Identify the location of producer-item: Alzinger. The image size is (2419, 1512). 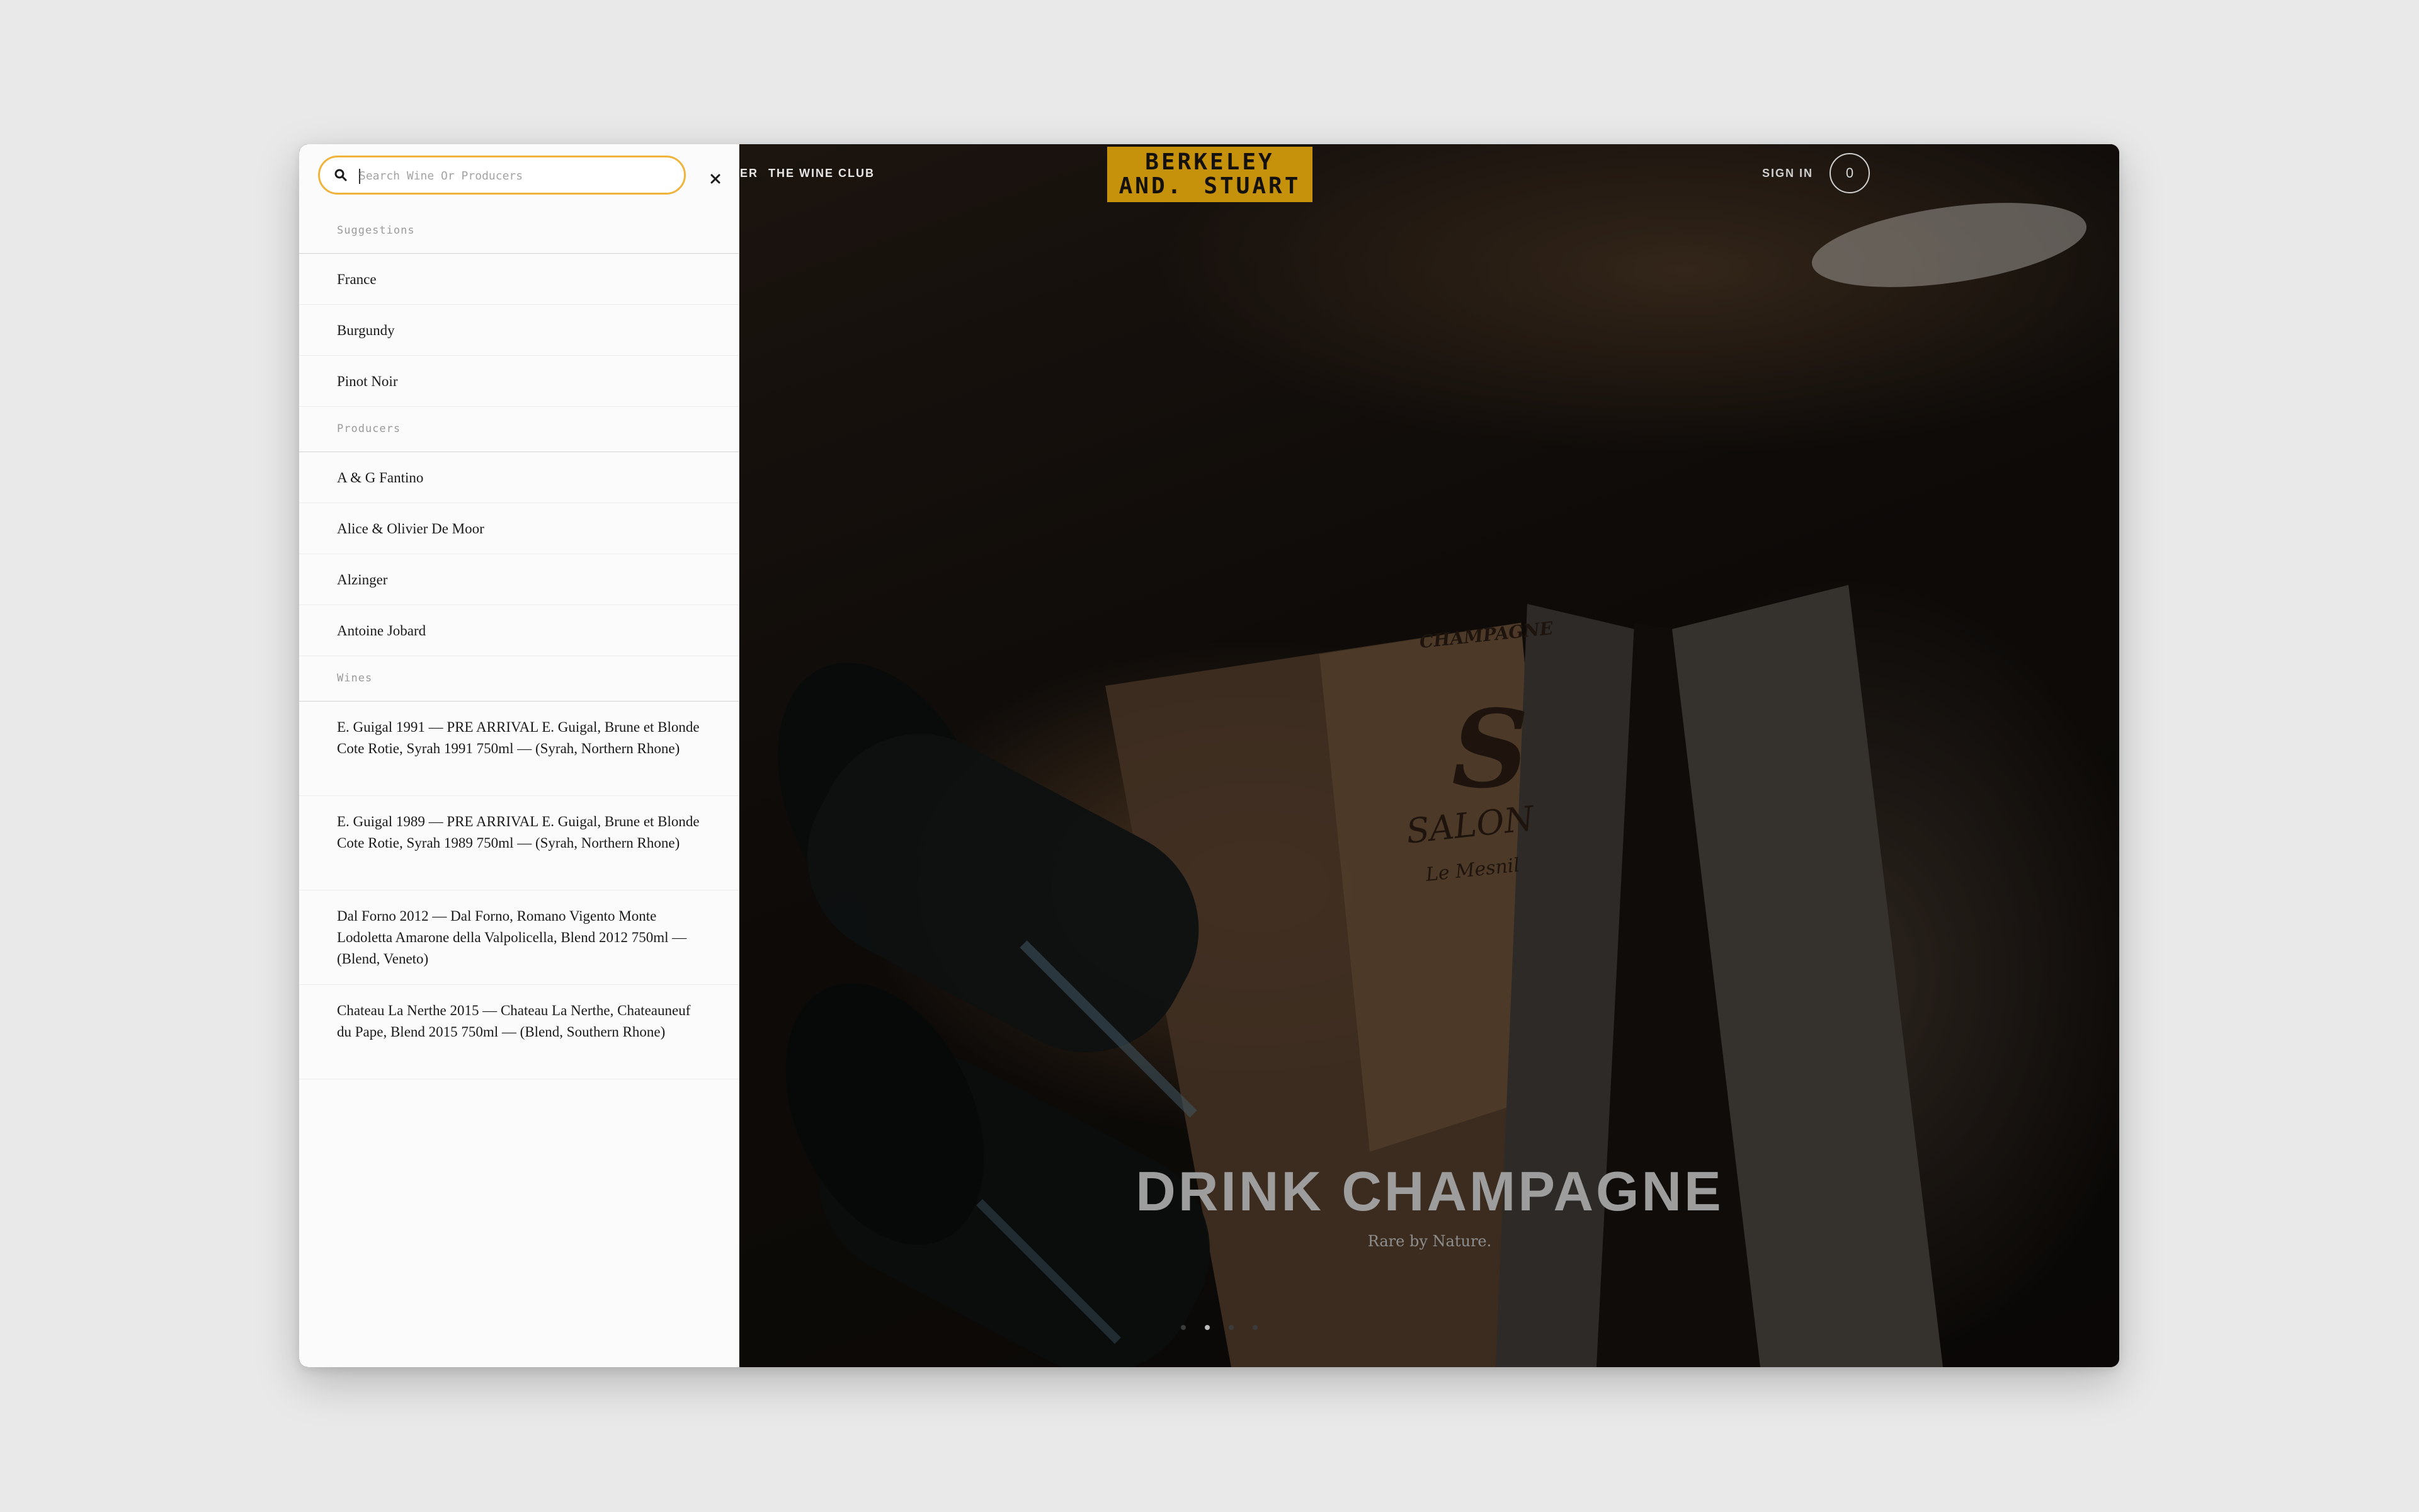
(519, 580).